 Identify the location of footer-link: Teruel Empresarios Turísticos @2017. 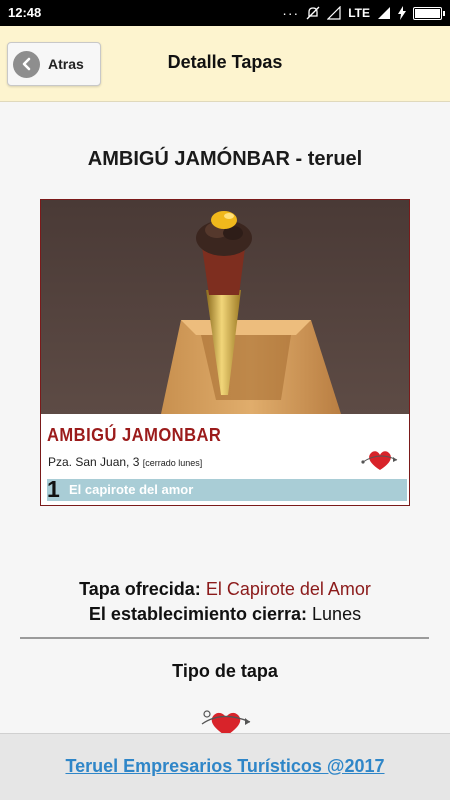
(225, 766).